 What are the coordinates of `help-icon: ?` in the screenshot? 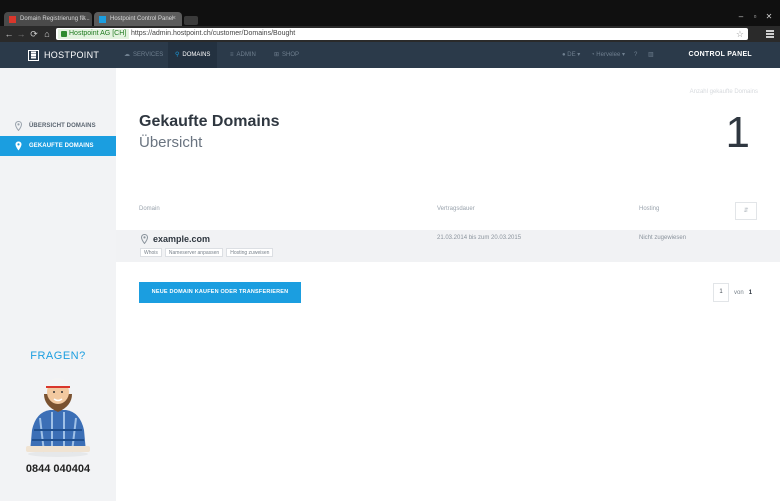 It's located at (635, 55).